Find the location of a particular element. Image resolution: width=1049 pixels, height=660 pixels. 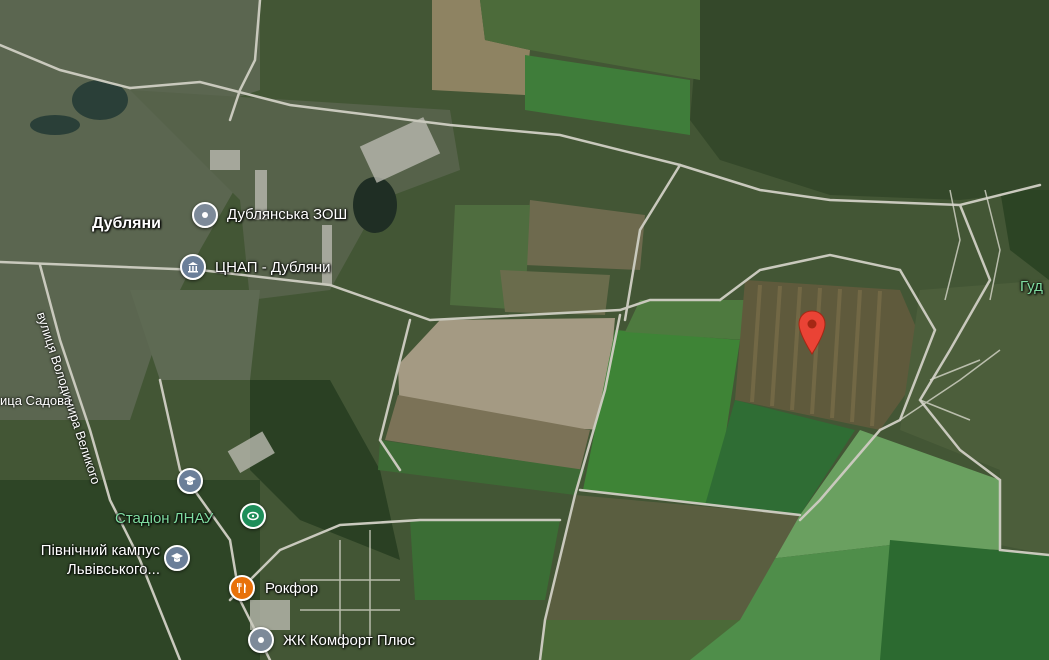

government-icon is located at coordinates (193, 267).